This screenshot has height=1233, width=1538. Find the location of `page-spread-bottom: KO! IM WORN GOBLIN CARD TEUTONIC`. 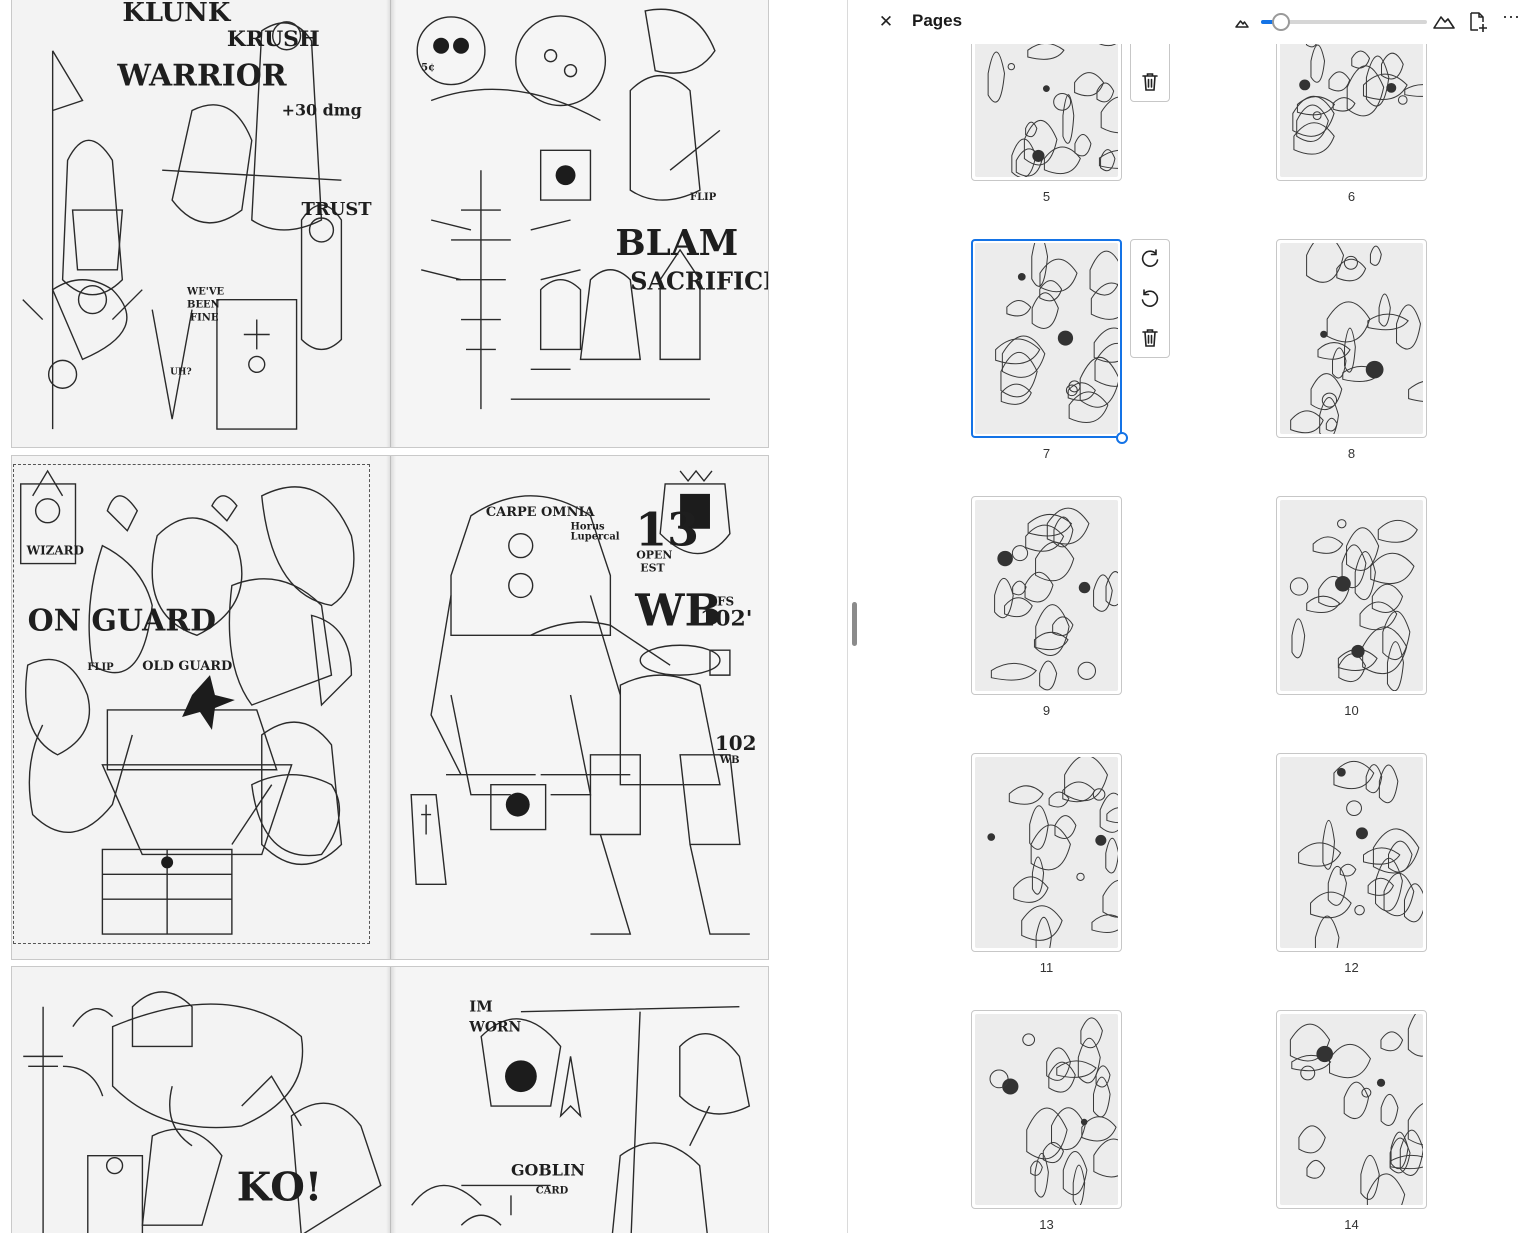

page-spread-bottom: KO! IM WORN GOBLIN CARD TEUTONIC is located at coordinates (390, 1099).